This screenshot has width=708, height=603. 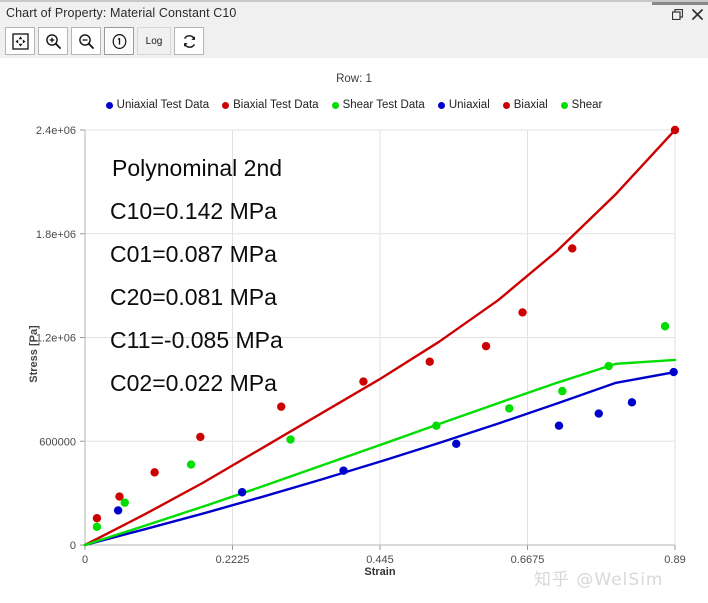 I want to click on refresh-icon, so click(x=189, y=41).